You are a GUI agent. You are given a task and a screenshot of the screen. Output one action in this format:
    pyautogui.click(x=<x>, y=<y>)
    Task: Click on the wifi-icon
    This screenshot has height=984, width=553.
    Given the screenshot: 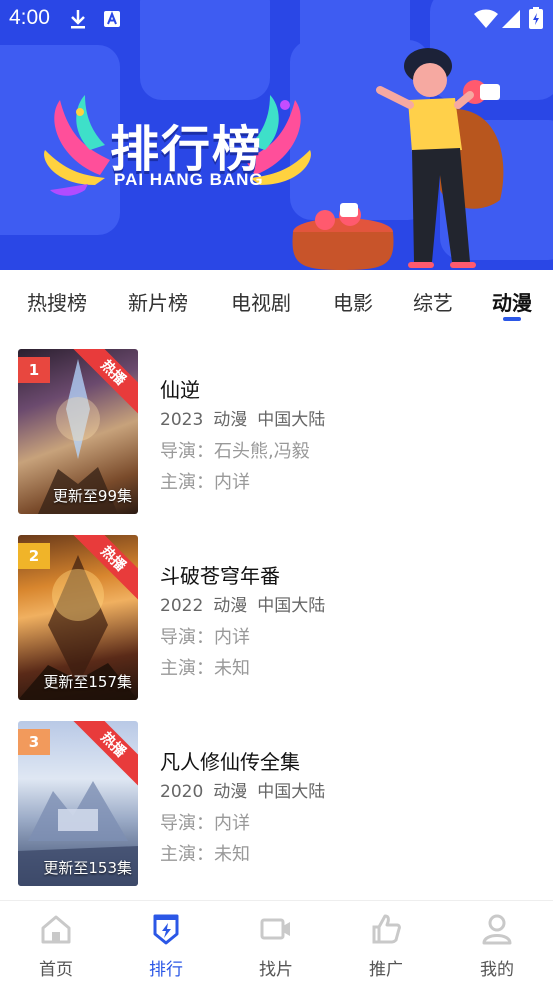 What is the action you would take?
    pyautogui.click(x=486, y=18)
    